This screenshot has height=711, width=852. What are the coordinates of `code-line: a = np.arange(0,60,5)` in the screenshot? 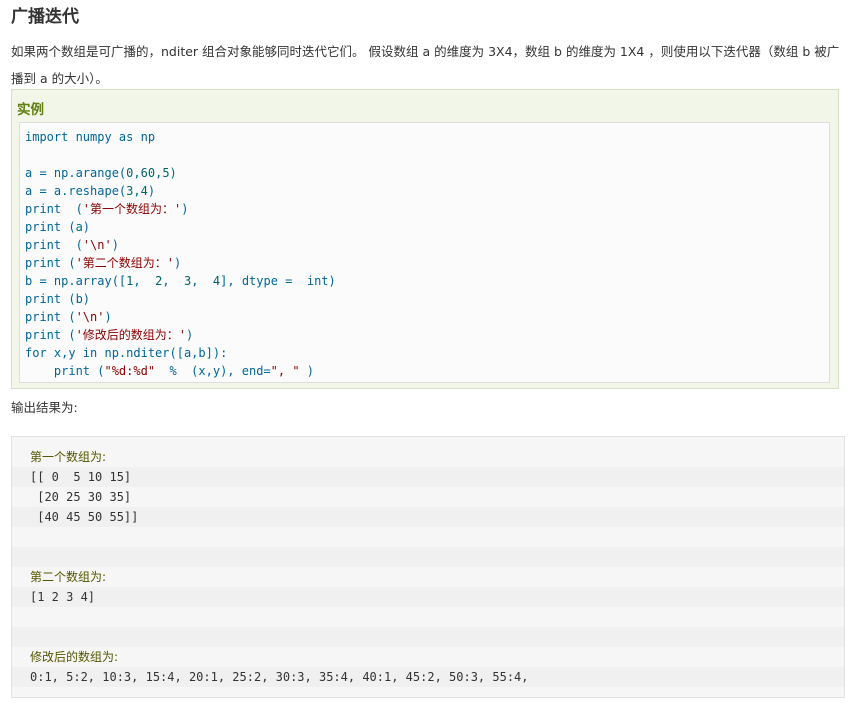 It's located at (101, 173).